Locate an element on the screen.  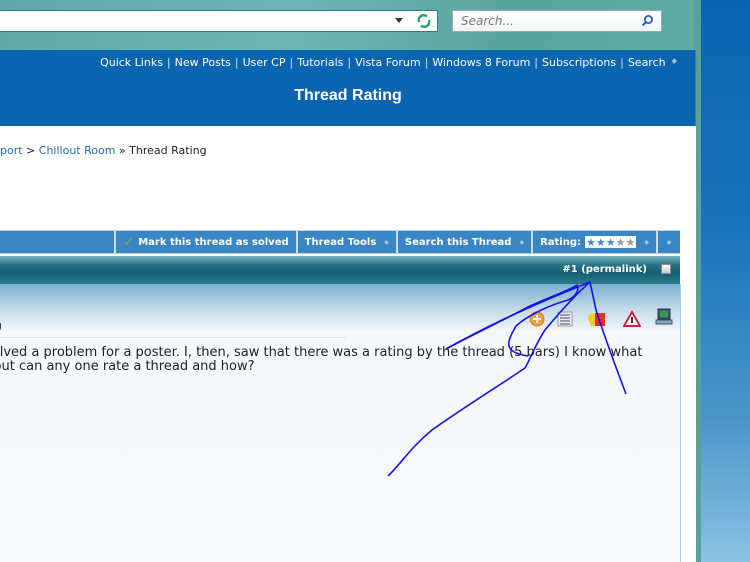
post-select-checkbox is located at coordinates (666, 269).